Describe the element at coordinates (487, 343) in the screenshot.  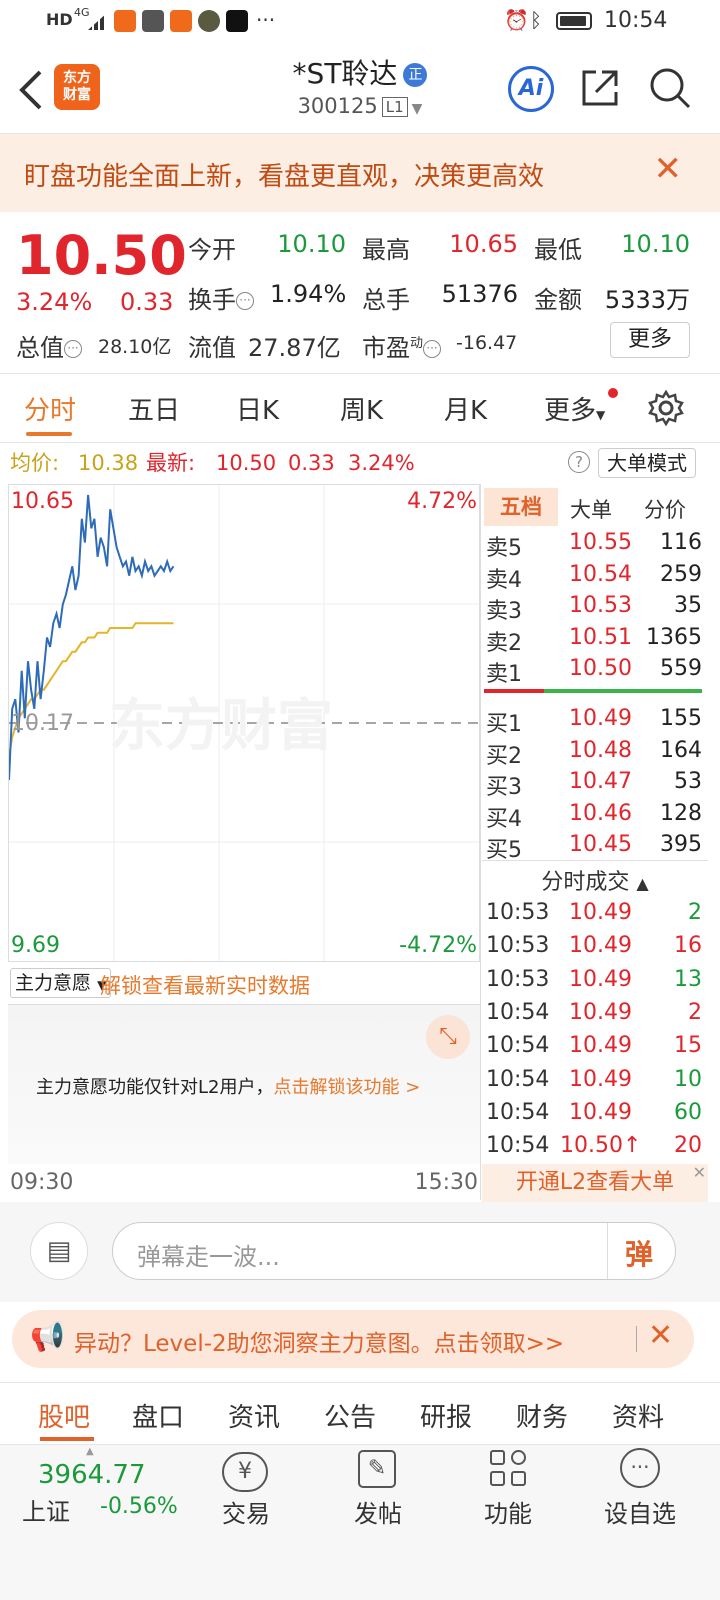
I see `pe-value: -16.47` at that location.